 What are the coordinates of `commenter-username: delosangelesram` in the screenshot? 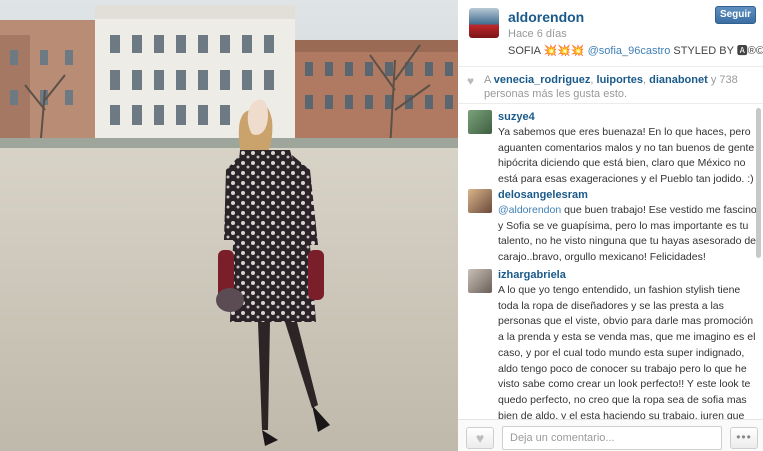 It's located at (543, 195).